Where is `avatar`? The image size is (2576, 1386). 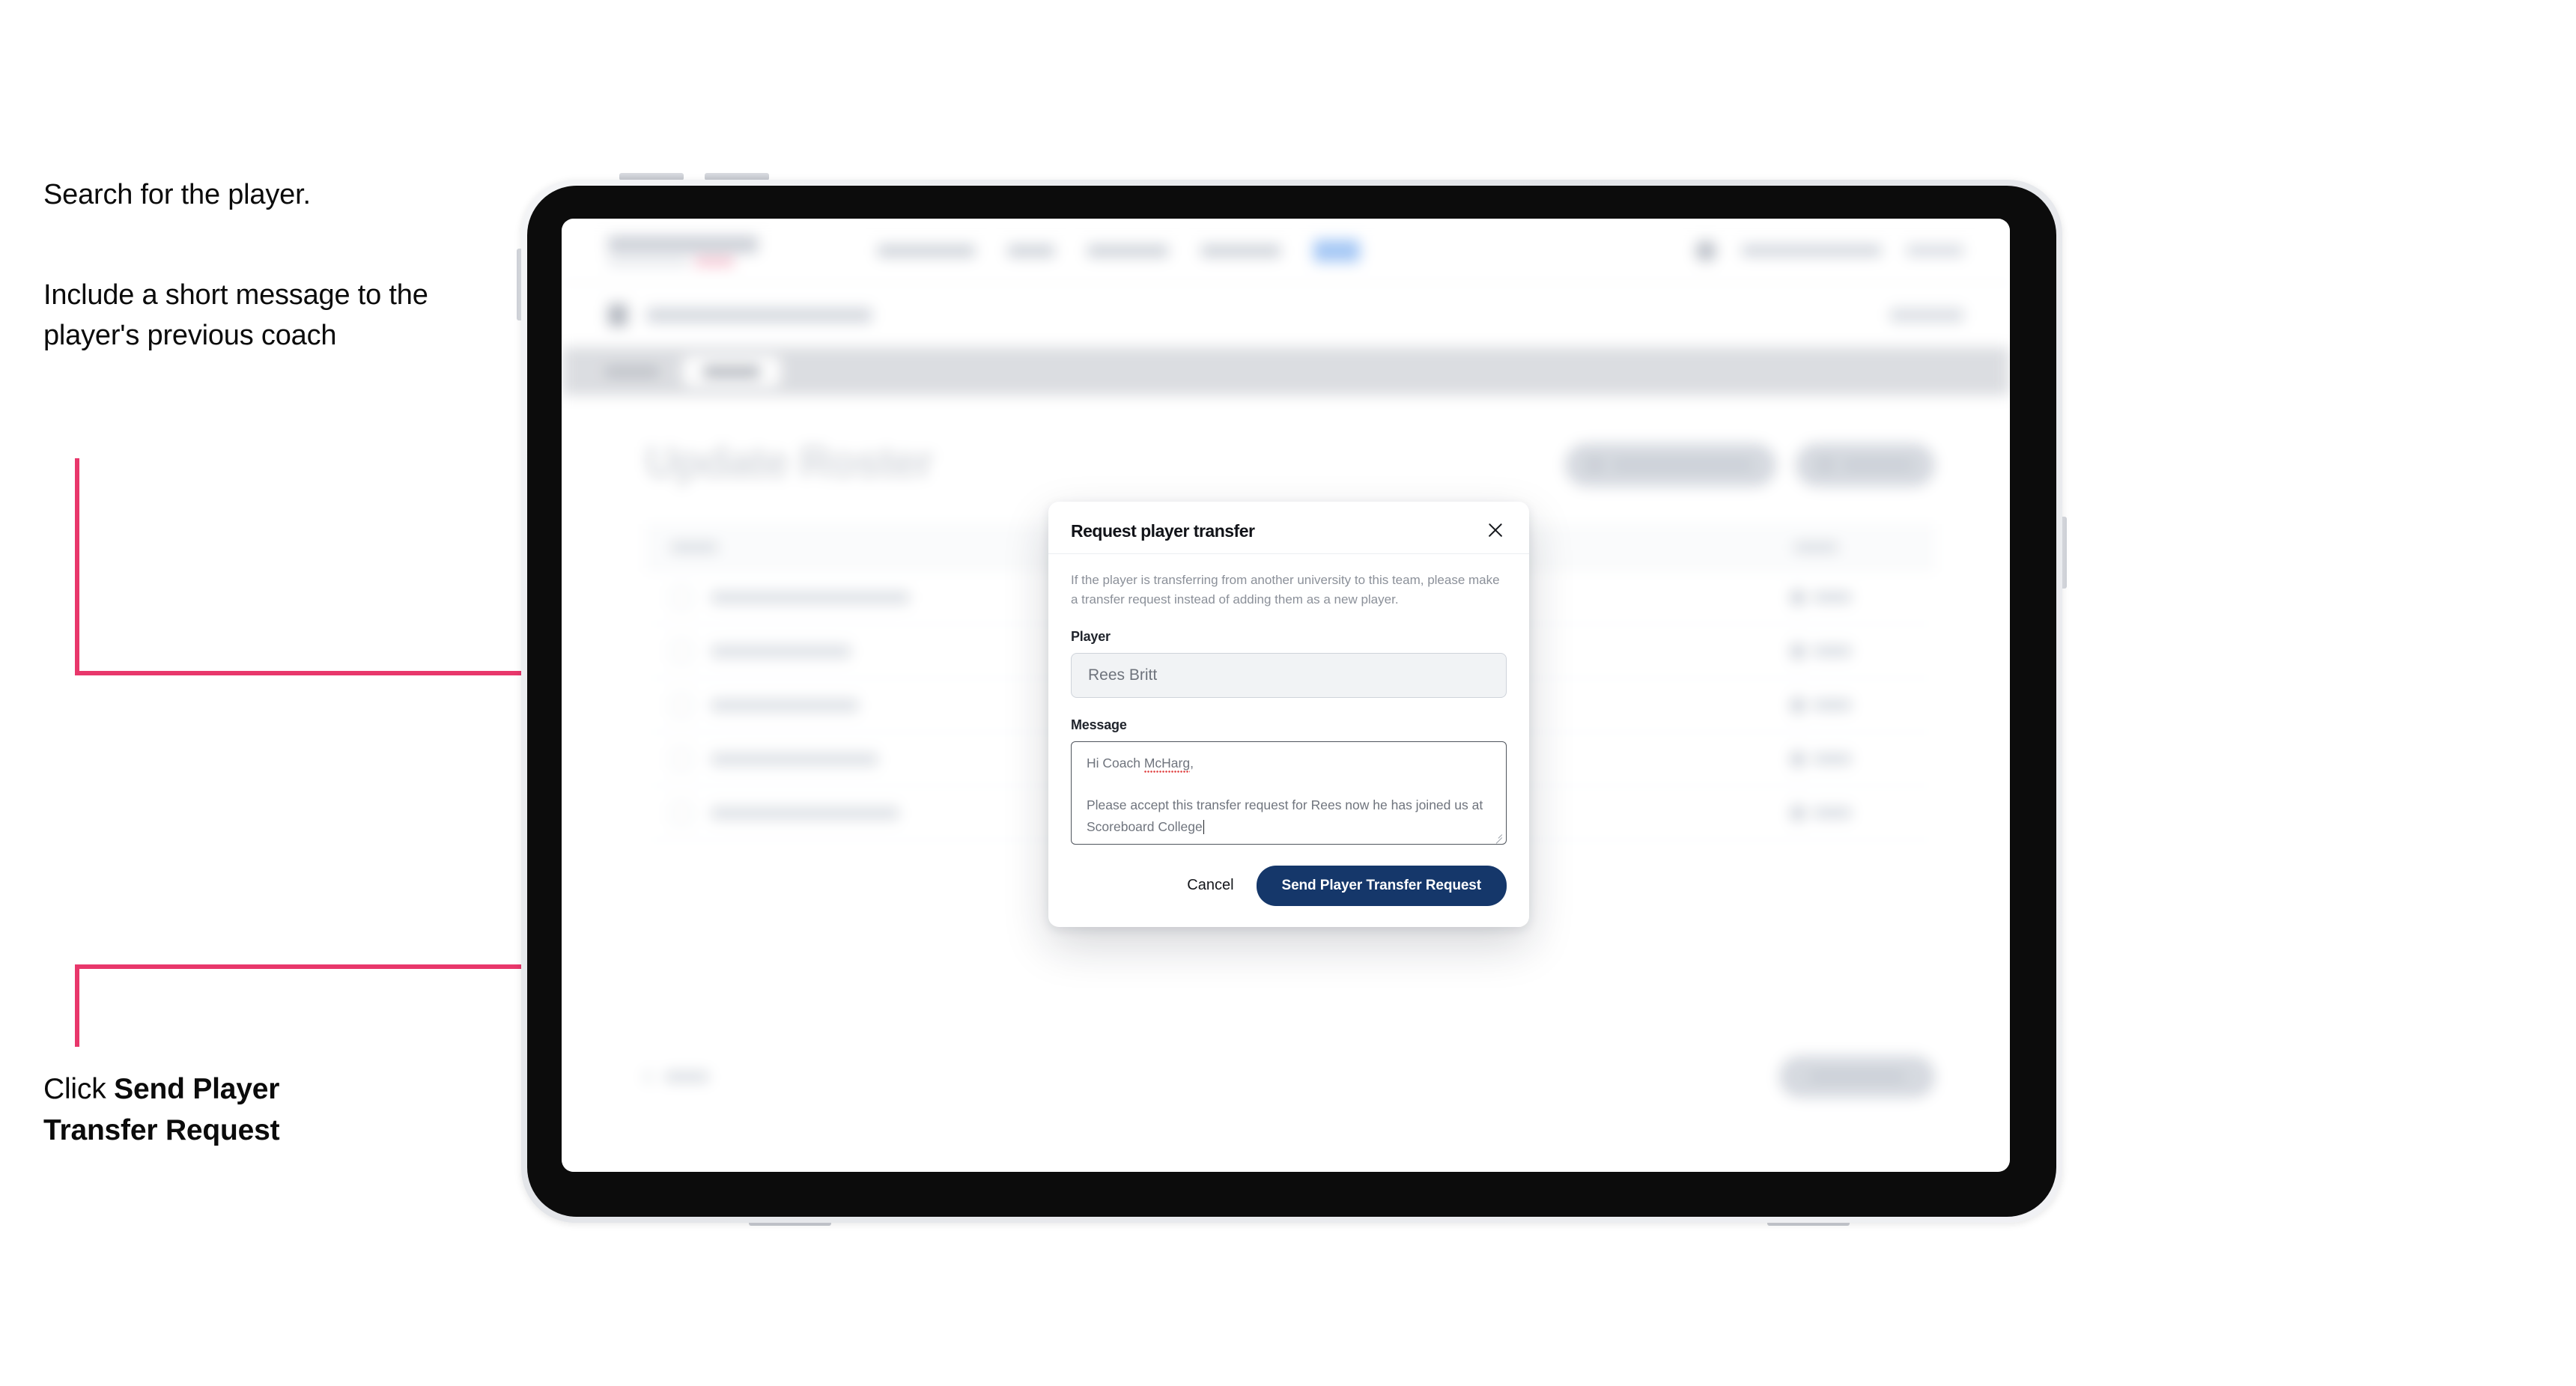
avatar is located at coordinates (1705, 251).